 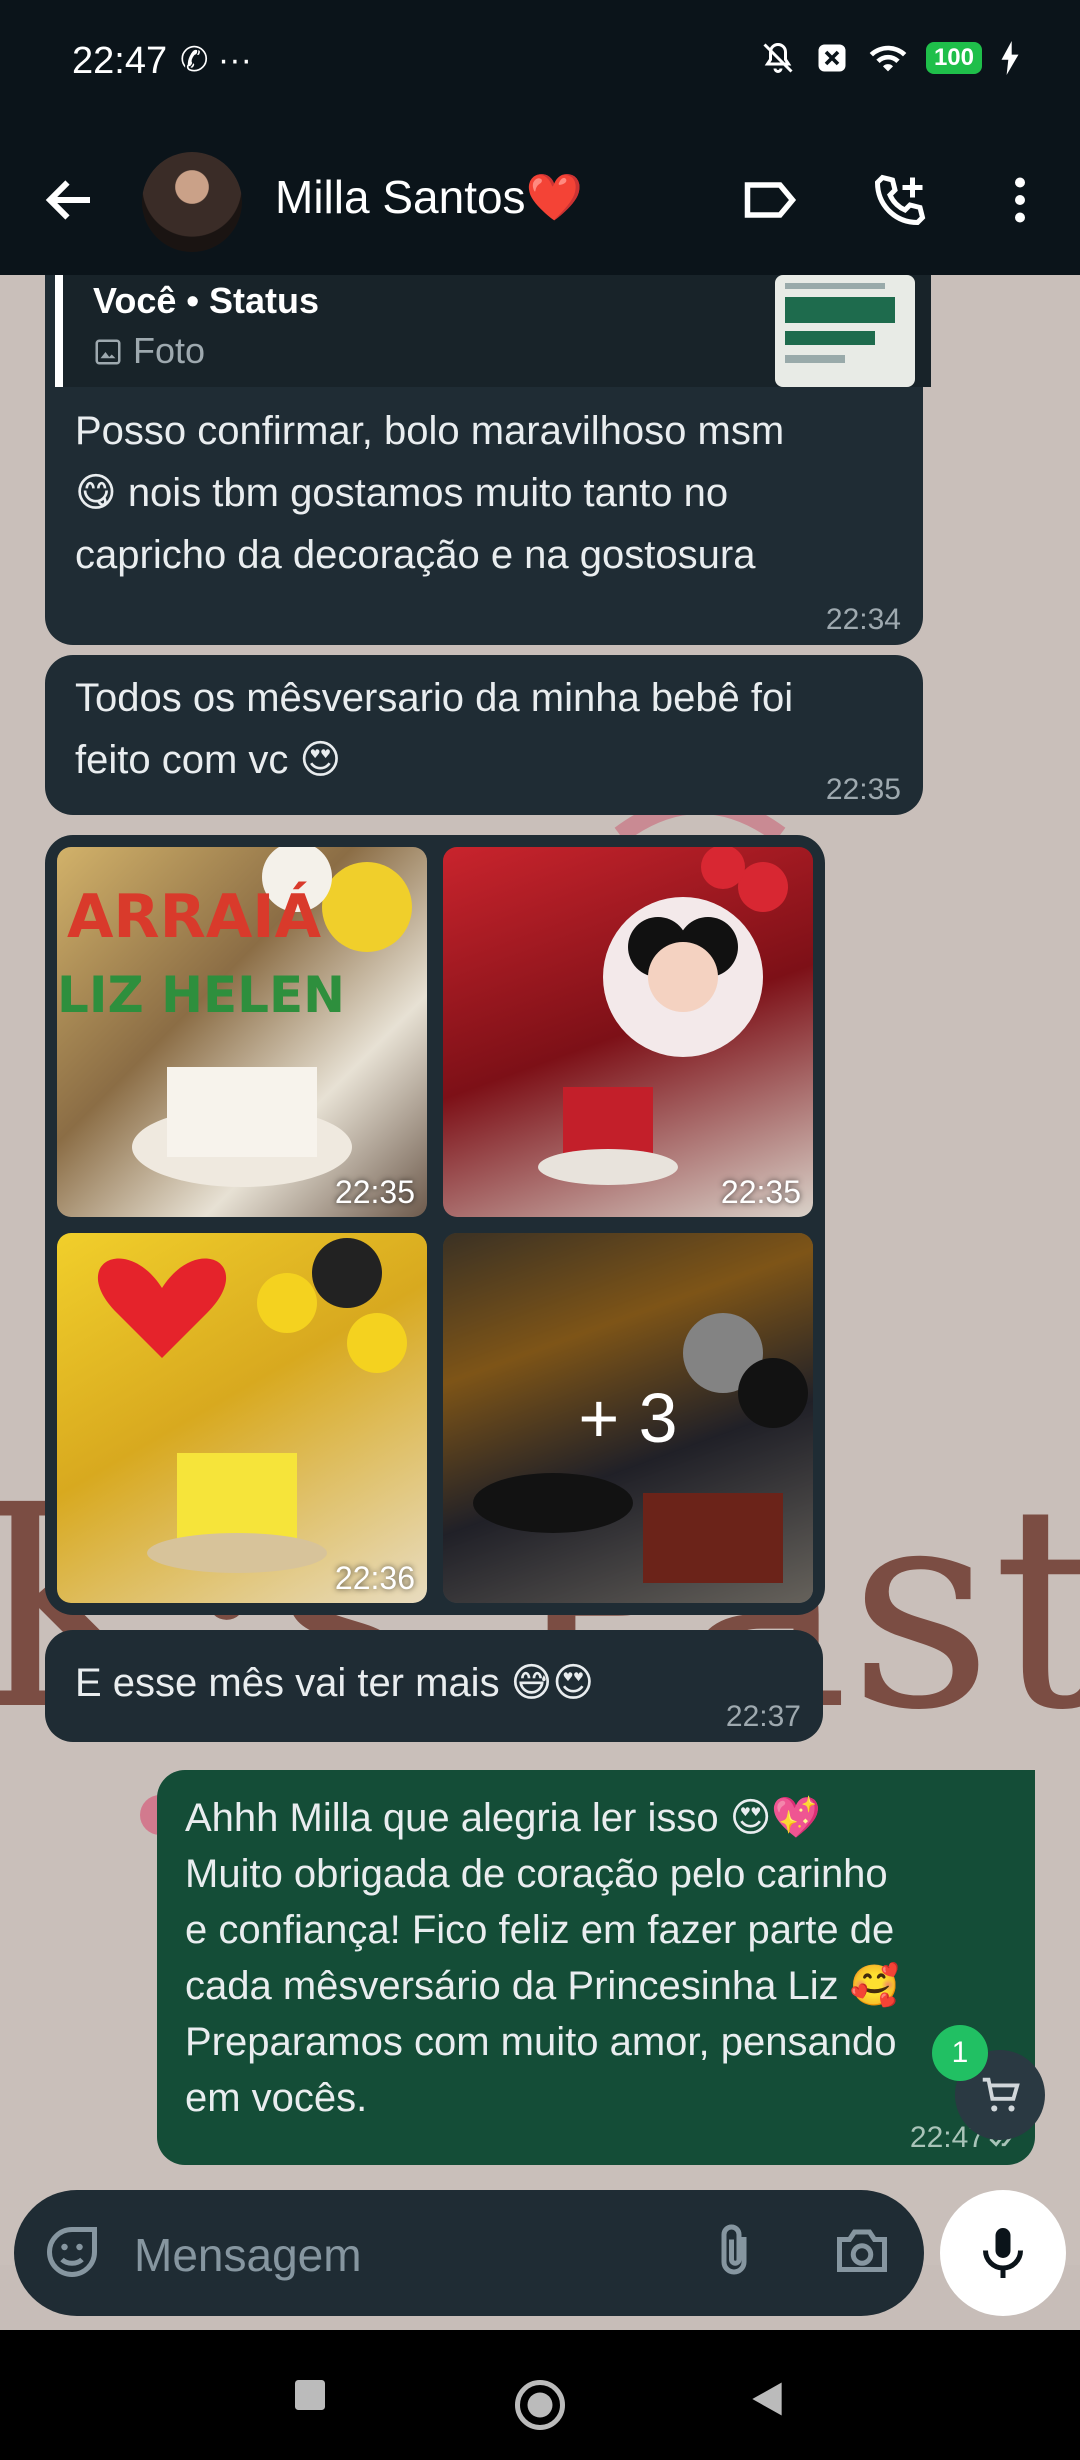 I want to click on no-sim-icon, so click(x=832, y=58).